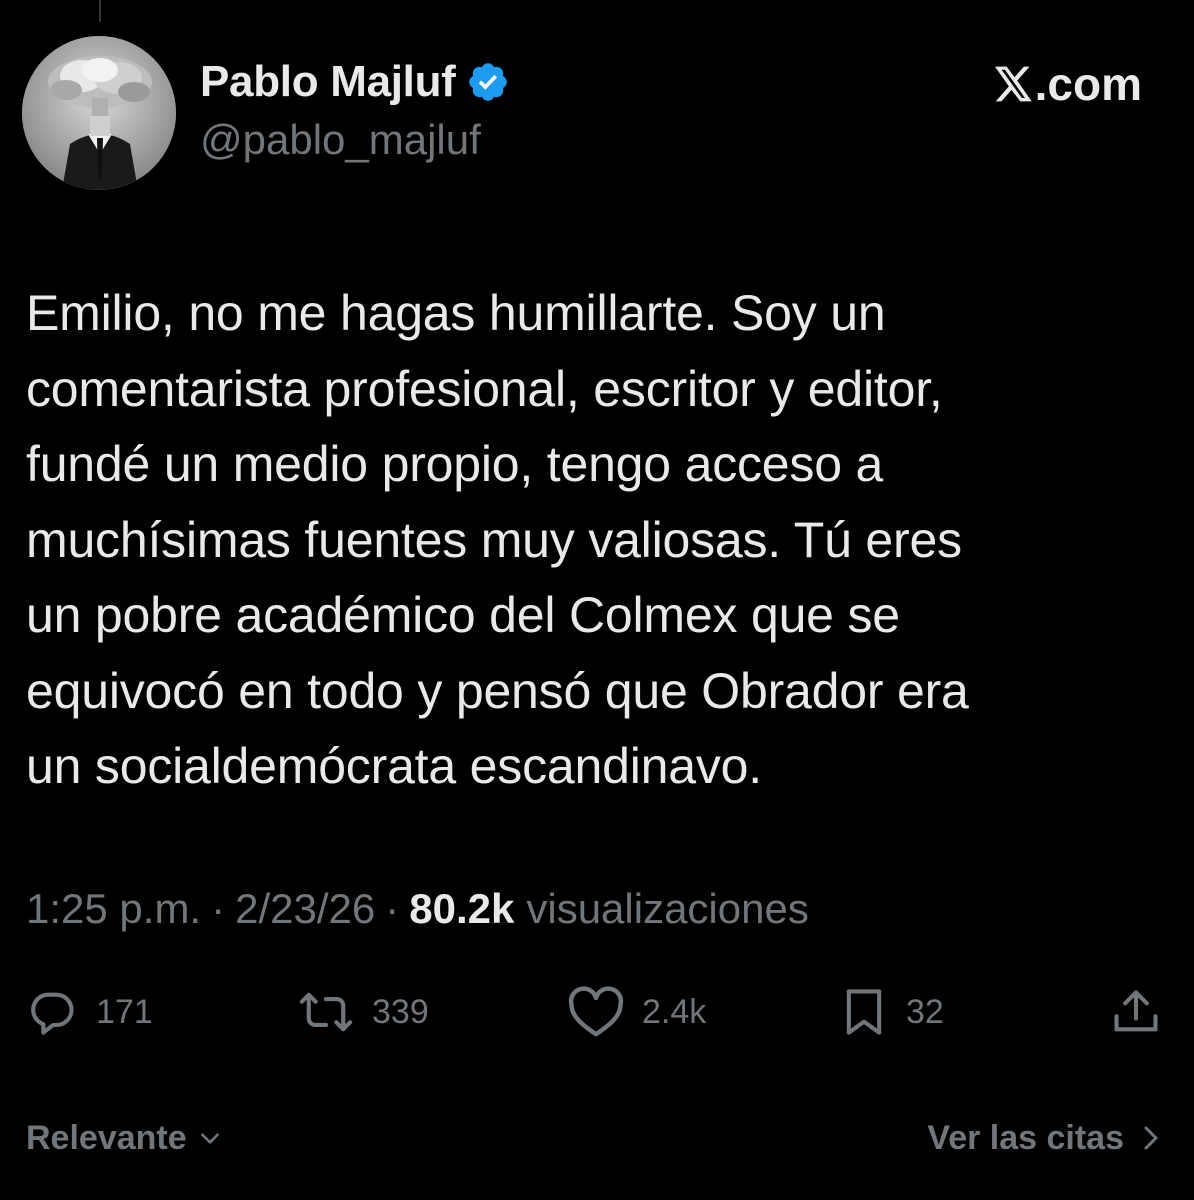 This screenshot has width=1194, height=1200. I want to click on like-button: 2.4k, so click(637, 1012).